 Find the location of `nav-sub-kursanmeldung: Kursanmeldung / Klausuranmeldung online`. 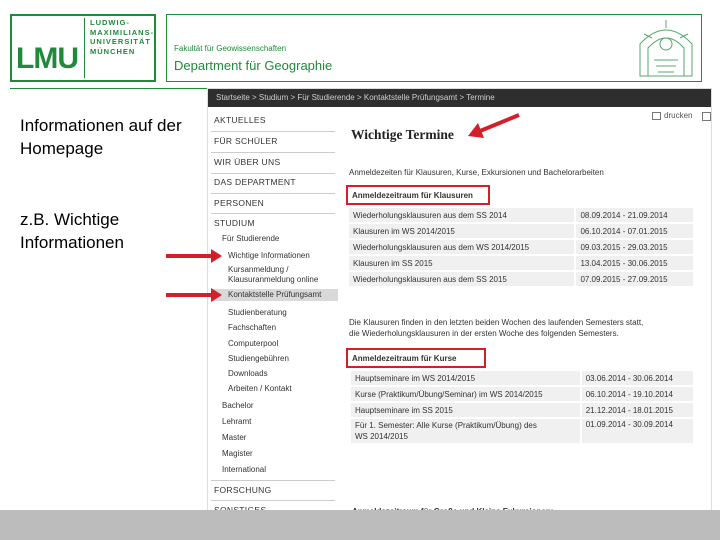

nav-sub-kursanmeldung: Kursanmeldung / Klausuranmeldung online is located at coordinates (280, 275).